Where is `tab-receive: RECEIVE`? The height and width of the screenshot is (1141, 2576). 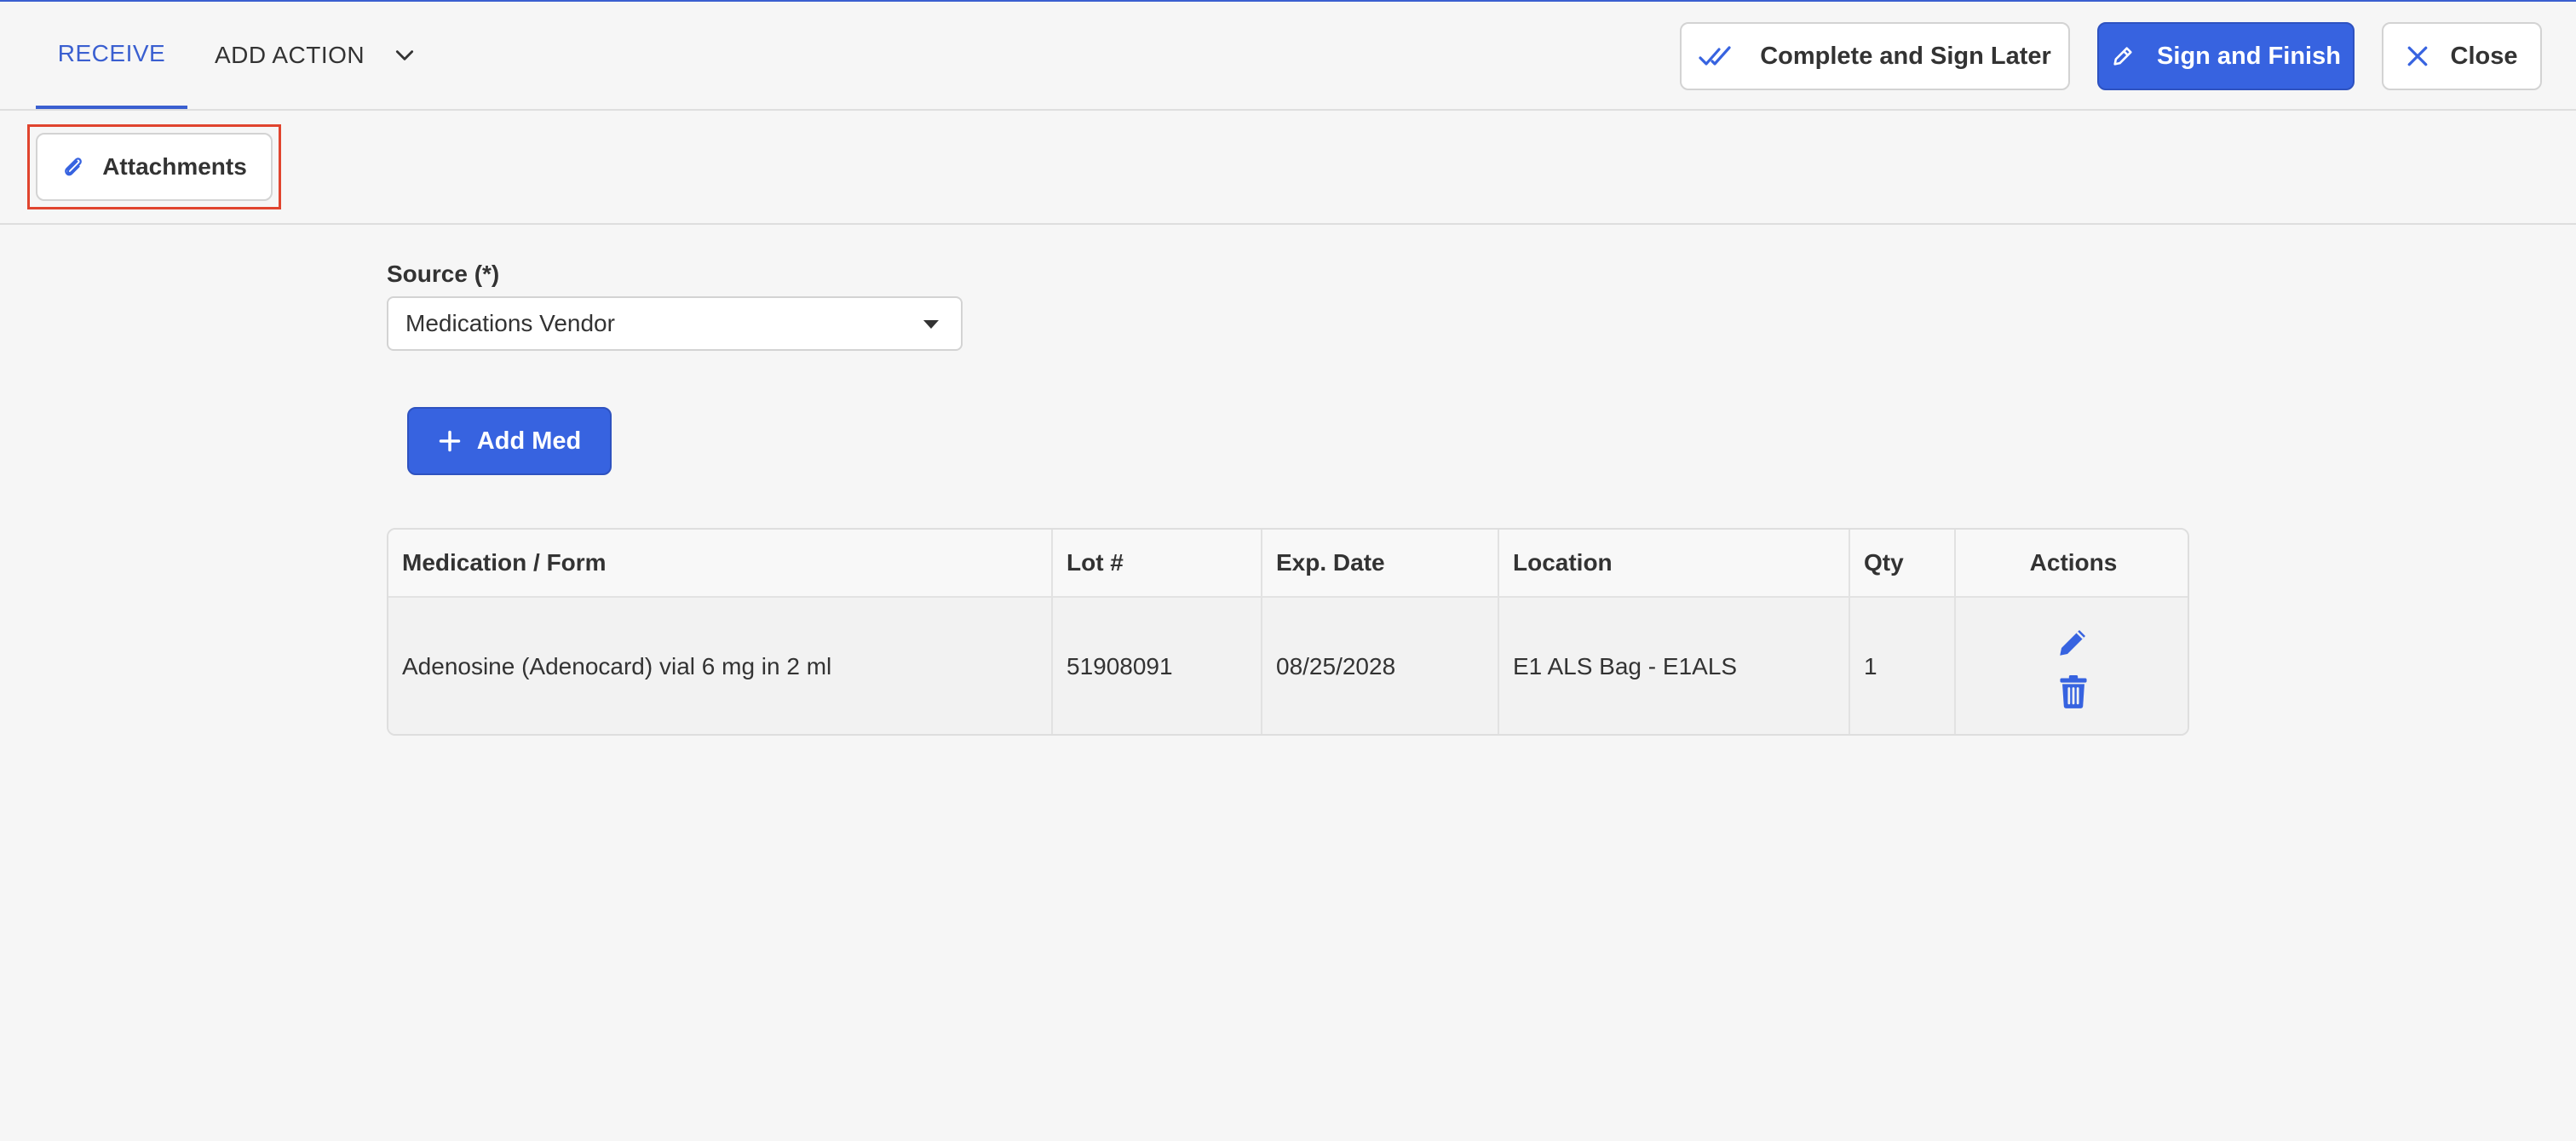 tab-receive: RECEIVE is located at coordinates (111, 55).